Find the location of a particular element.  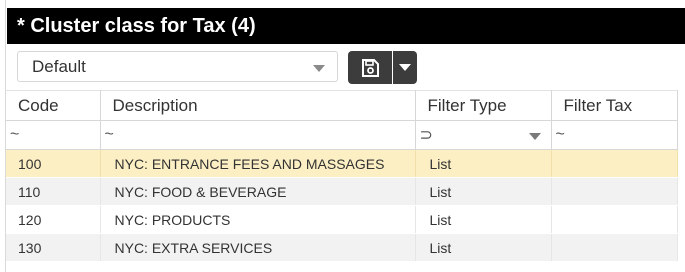

cell-code: 110 is located at coordinates (53, 191).